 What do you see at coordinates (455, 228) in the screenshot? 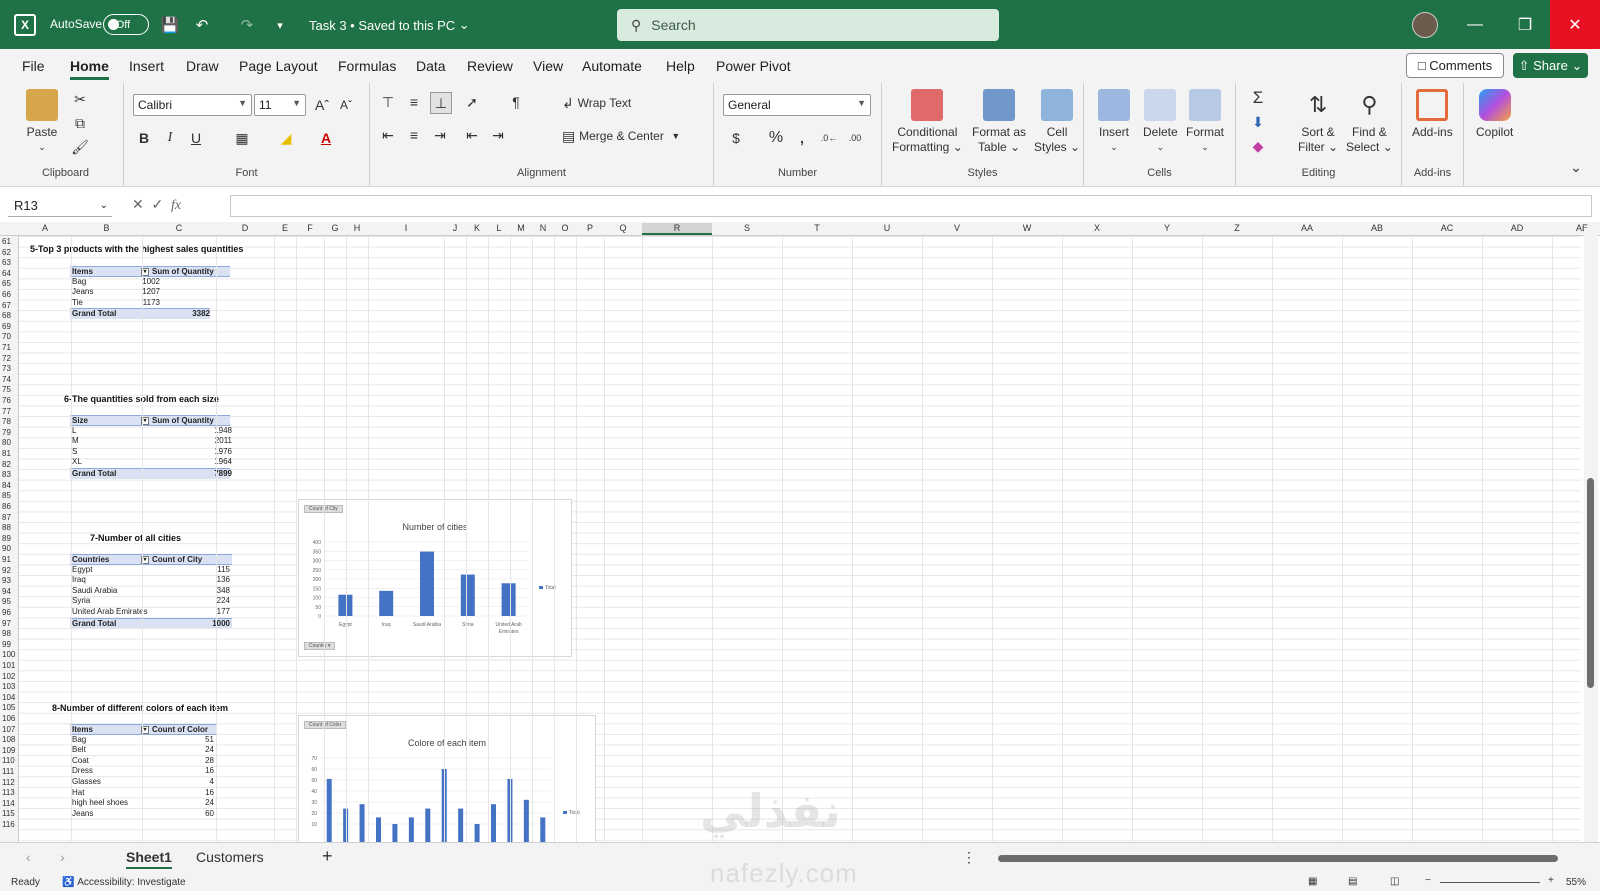
I see `column-header: J` at bounding box center [455, 228].